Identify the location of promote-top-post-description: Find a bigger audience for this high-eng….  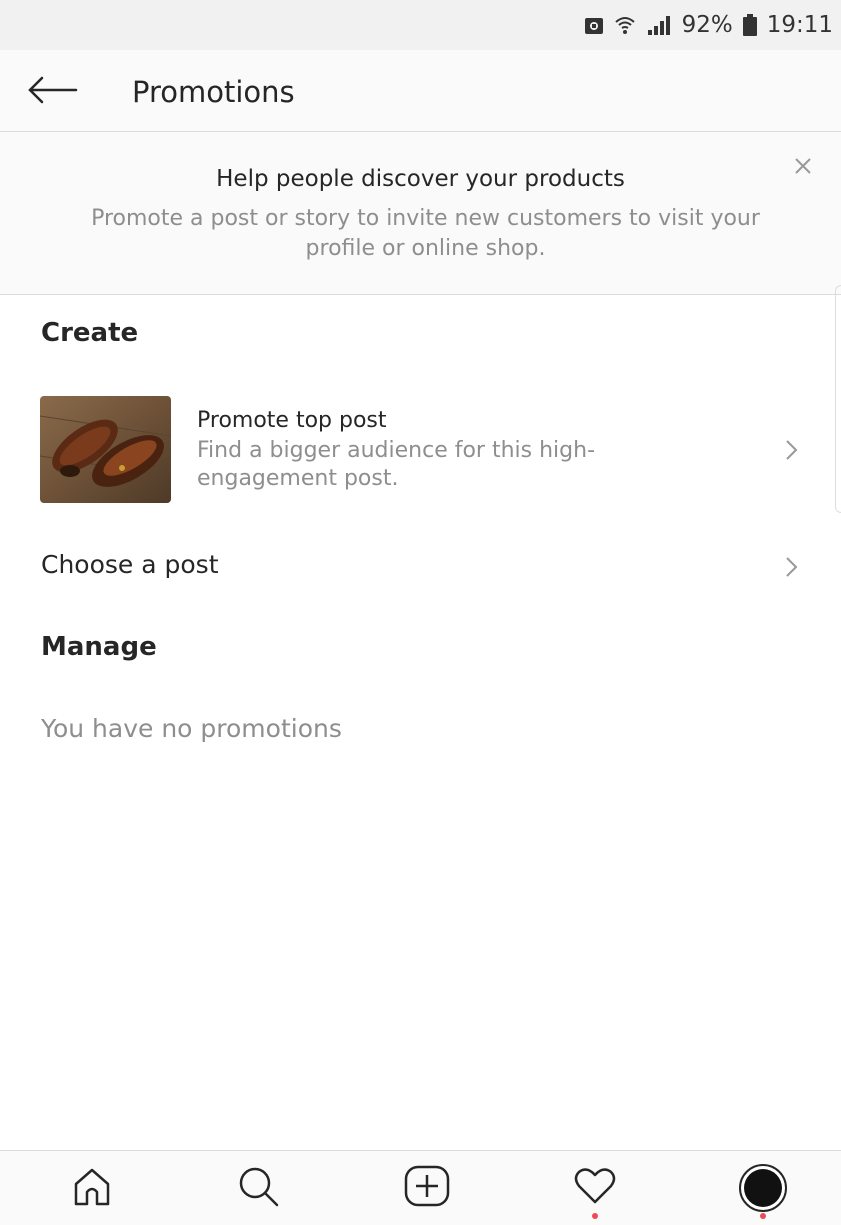
(396, 464).